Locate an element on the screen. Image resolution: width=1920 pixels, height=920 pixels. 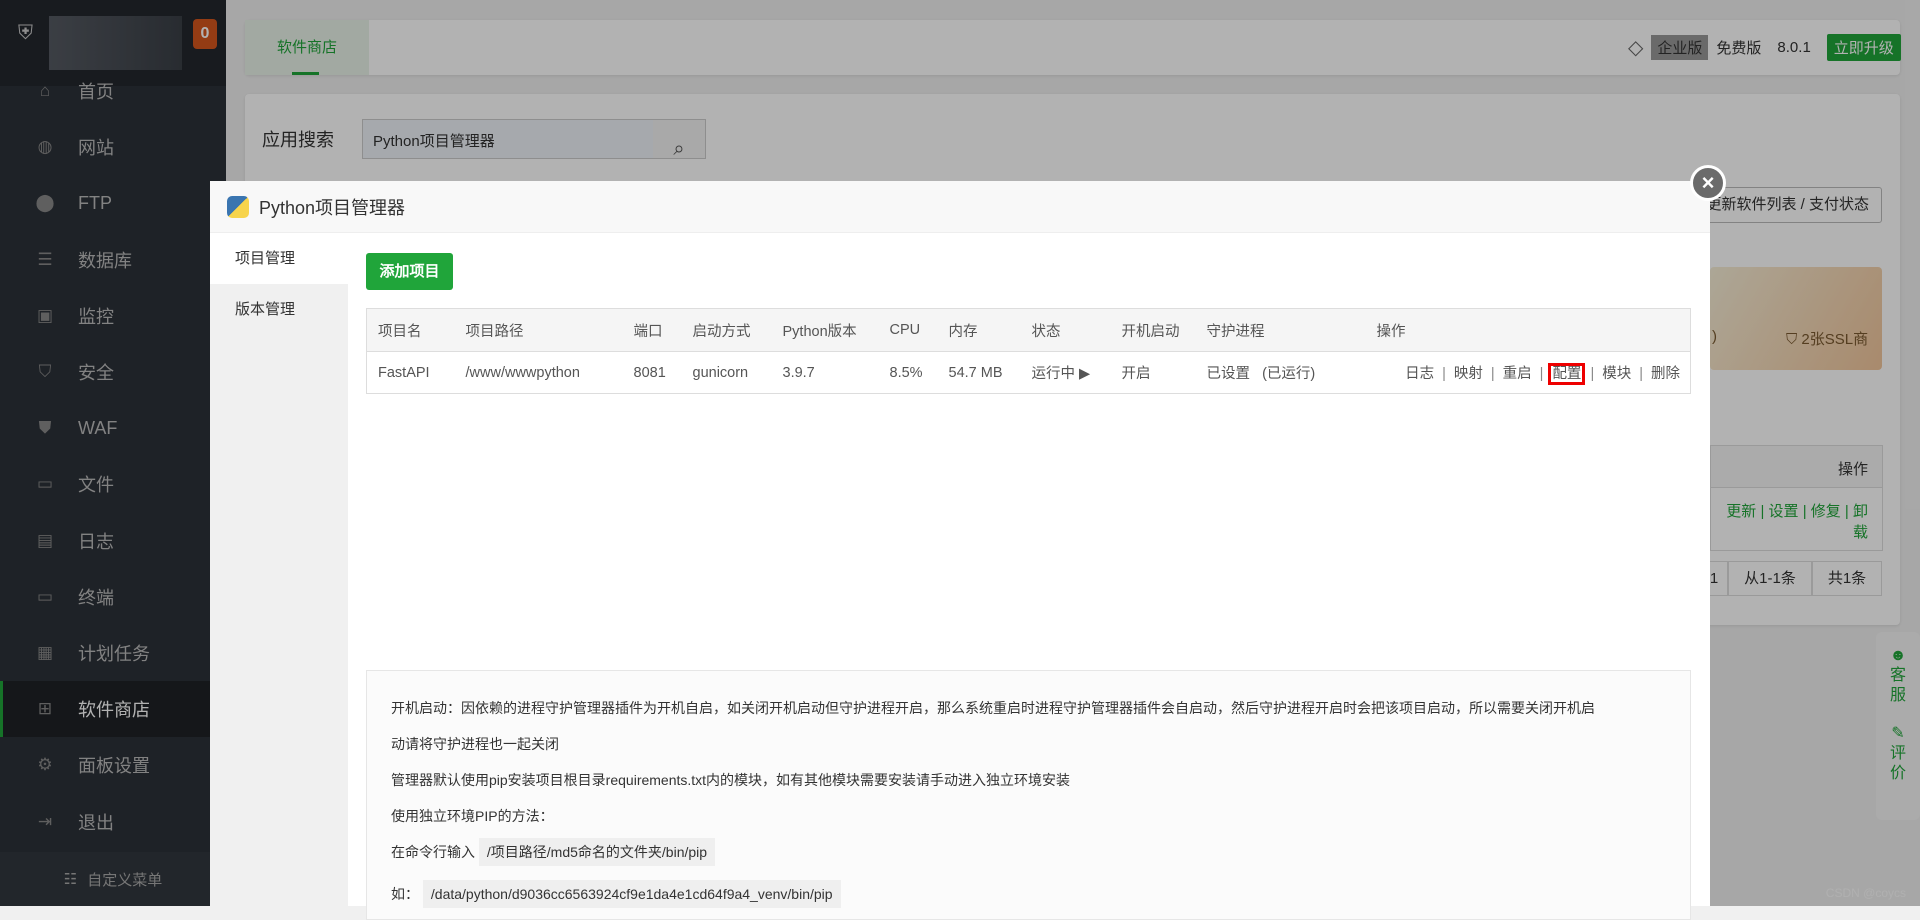
delete-link: 删除 is located at coordinates (1665, 374).